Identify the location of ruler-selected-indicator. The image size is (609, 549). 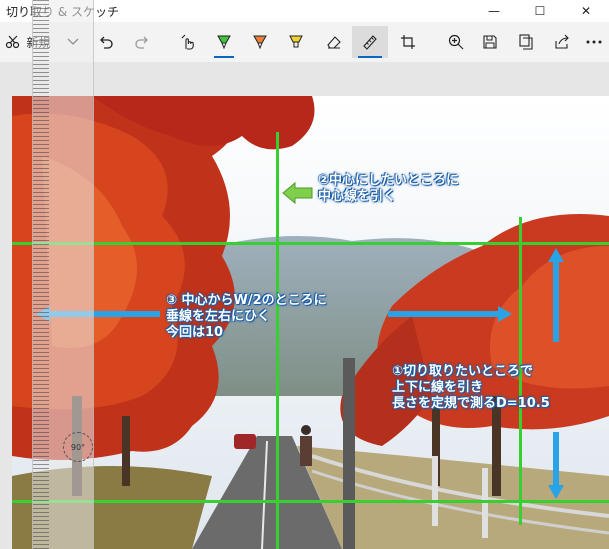
(370, 57).